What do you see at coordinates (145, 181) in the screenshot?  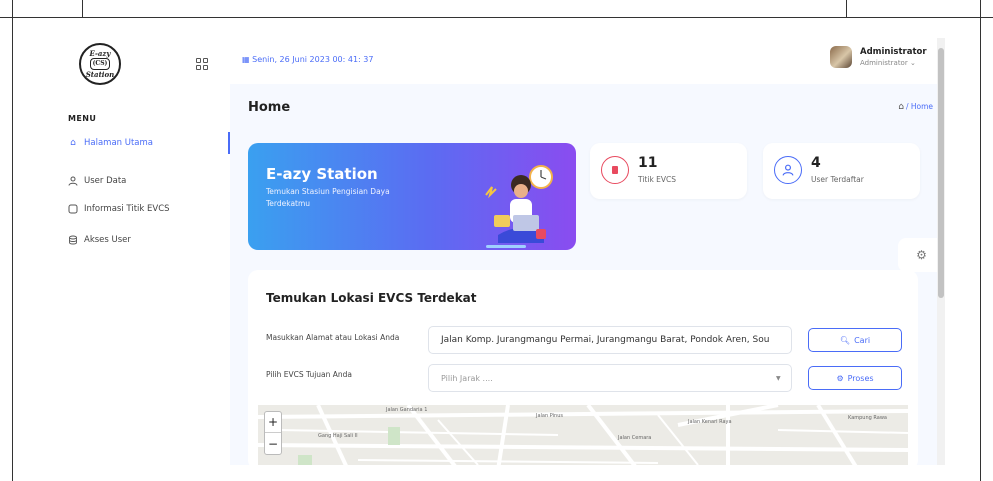 I see `sidebar-item-user-data: User Data` at bounding box center [145, 181].